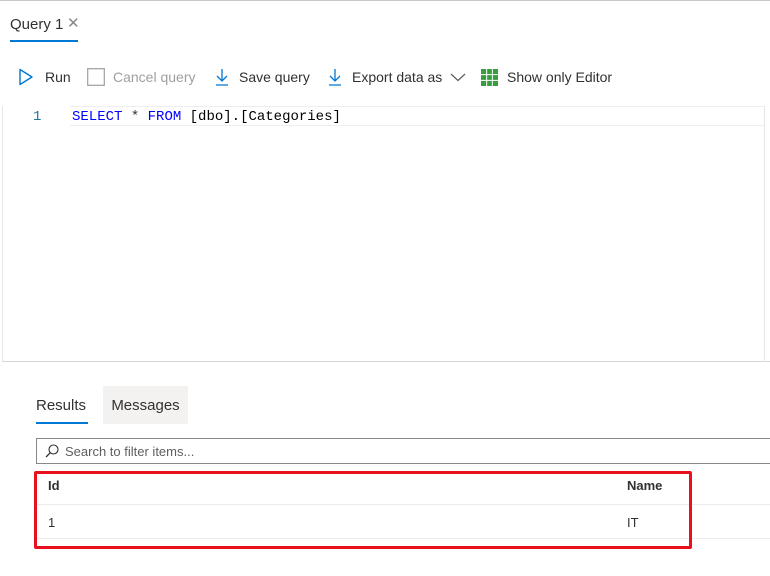 This screenshot has width=770, height=576. Describe the element at coordinates (164, 117) in the screenshot. I see `keyword-from: FROM` at that location.